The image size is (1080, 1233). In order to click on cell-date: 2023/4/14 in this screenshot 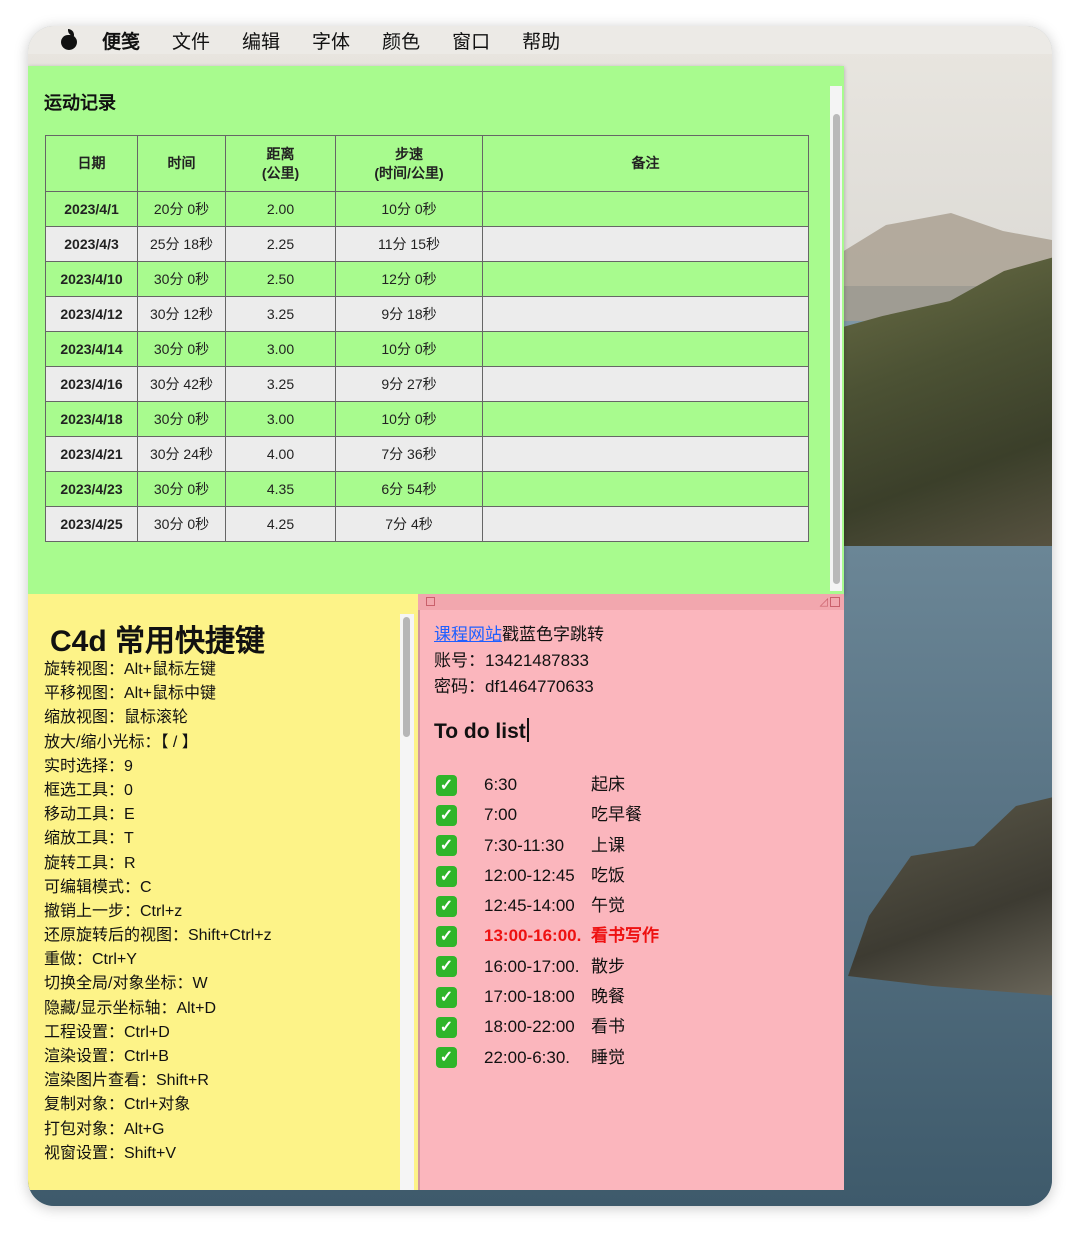, I will do `click(91, 349)`.